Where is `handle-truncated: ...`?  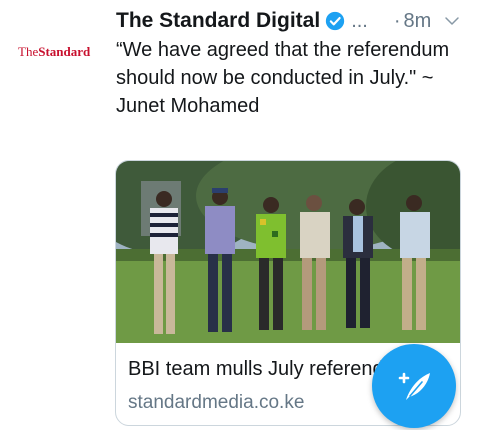 handle-truncated: ... is located at coordinates (359, 20).